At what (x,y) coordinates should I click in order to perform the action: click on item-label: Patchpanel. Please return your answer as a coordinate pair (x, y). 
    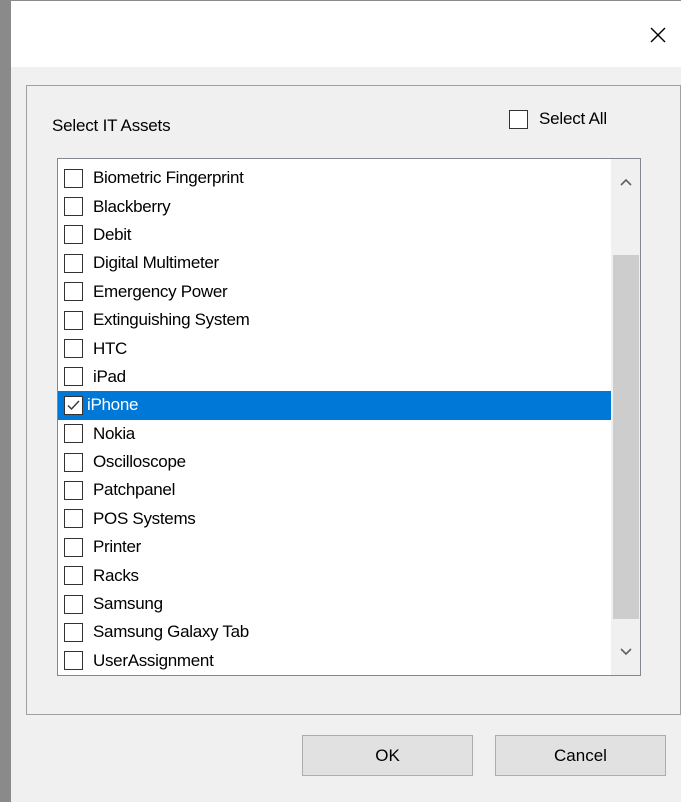
    Looking at the image, I should click on (134, 490).